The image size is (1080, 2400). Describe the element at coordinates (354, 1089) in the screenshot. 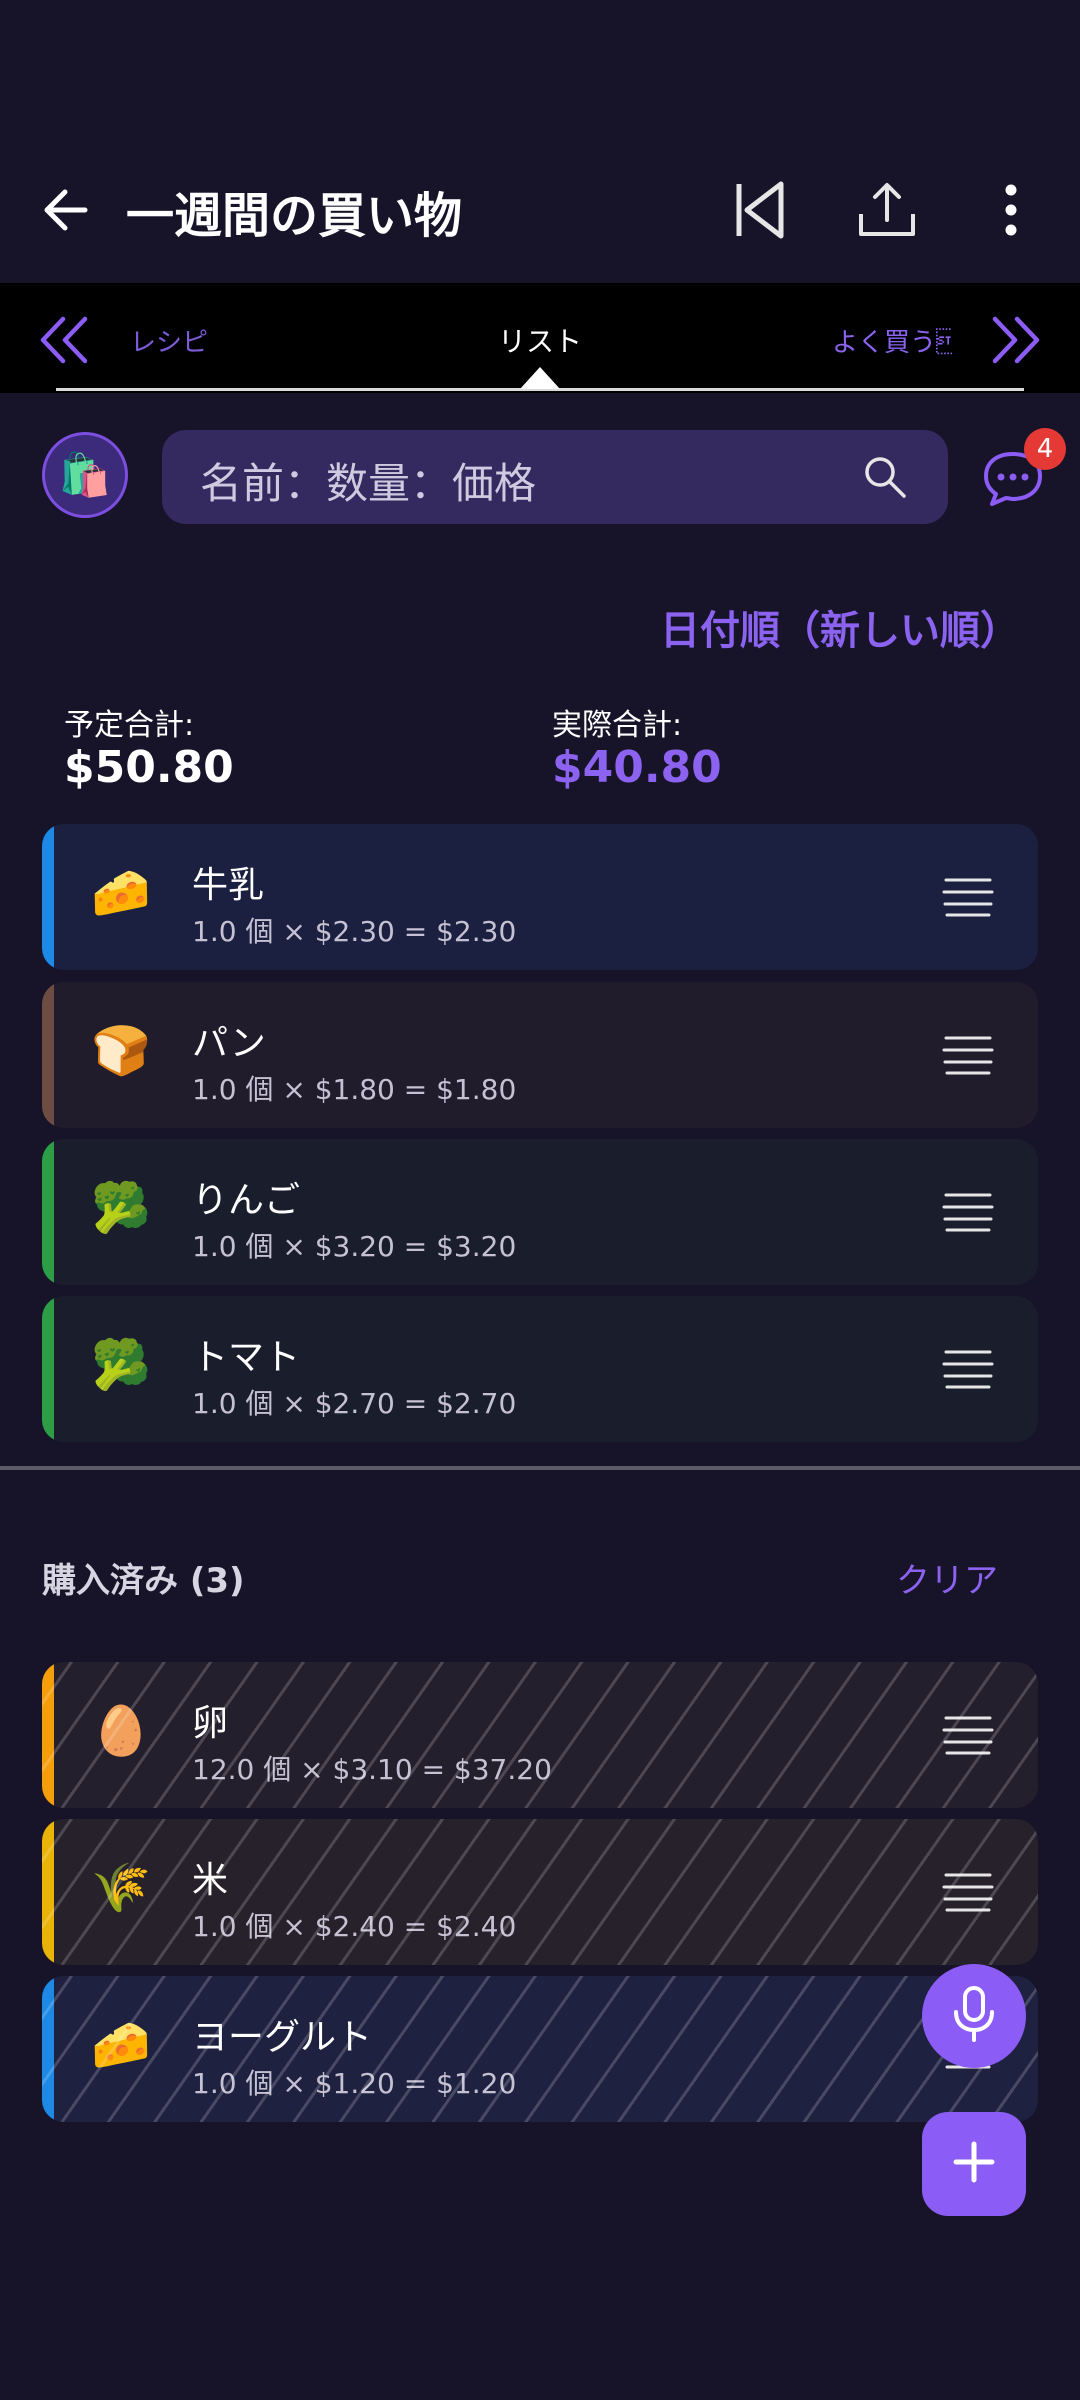

I see `item-detail: 1.0 個 × $1.80 = $1.80` at that location.